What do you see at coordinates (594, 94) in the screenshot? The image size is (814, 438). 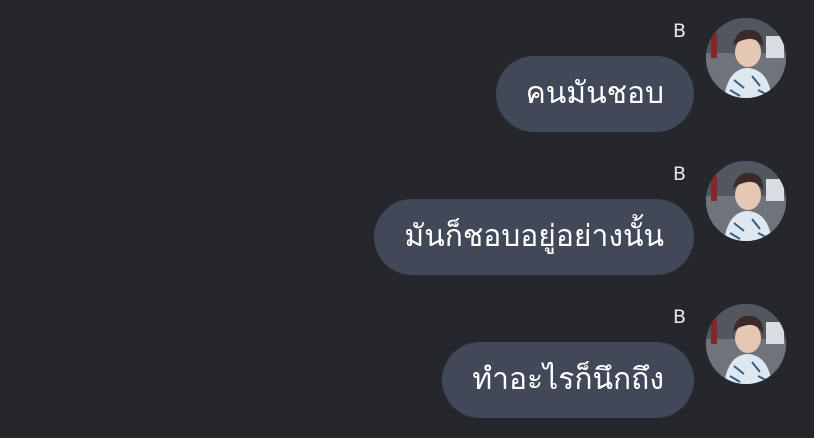 I see `message-bubble: คนมันชอบ` at bounding box center [594, 94].